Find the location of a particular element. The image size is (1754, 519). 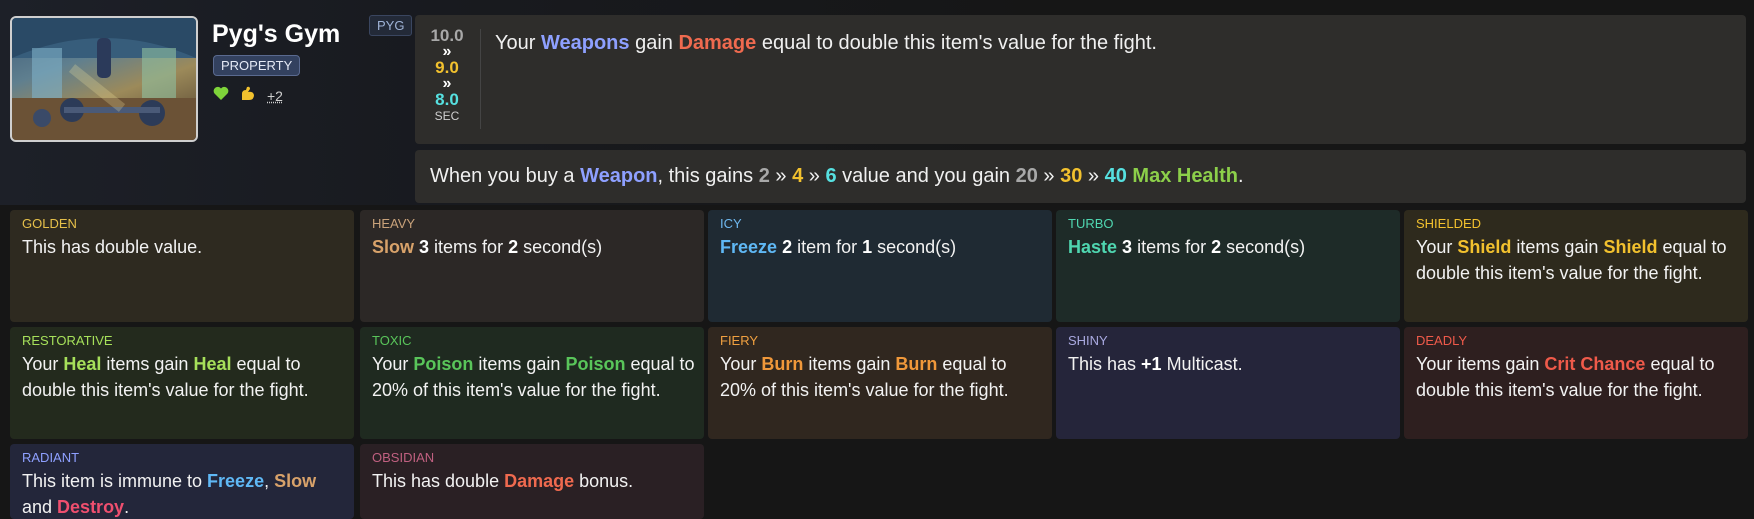

desc-part: . is located at coordinates (127, 507).